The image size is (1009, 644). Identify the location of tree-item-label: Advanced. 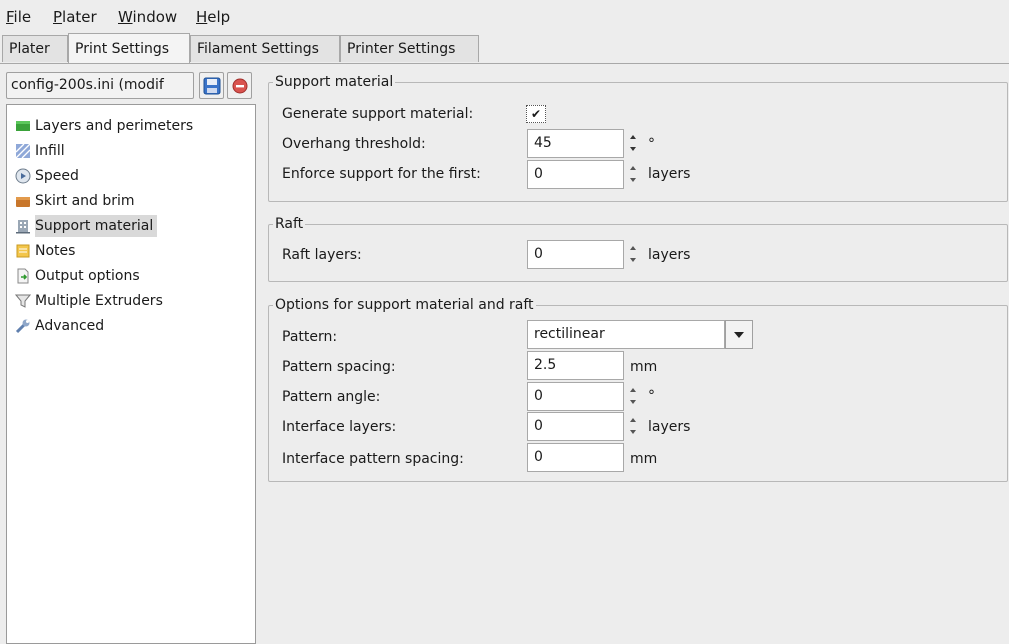
(70, 326).